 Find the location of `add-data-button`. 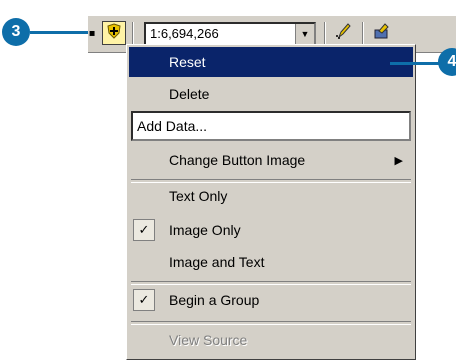

add-data-button is located at coordinates (114, 33).